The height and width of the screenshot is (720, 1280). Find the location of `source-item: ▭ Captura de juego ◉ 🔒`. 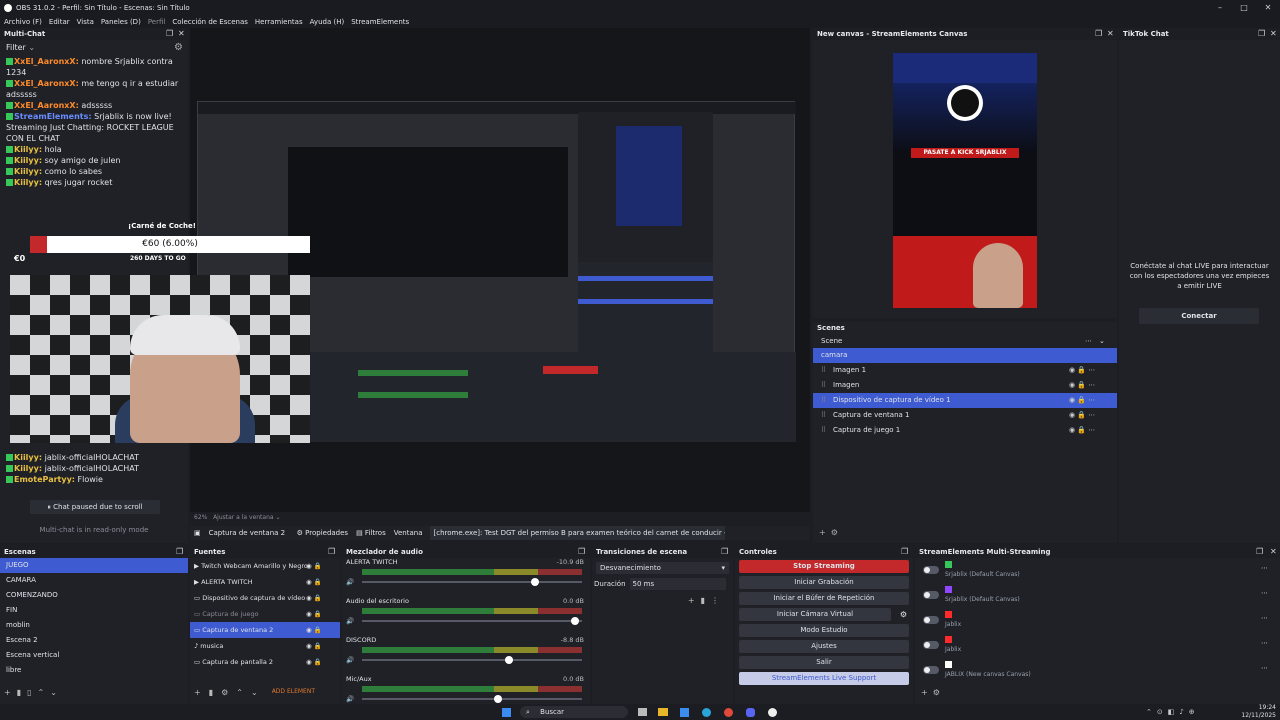

source-item: ▭ Captura de juego ◉ 🔒 is located at coordinates (265, 614).